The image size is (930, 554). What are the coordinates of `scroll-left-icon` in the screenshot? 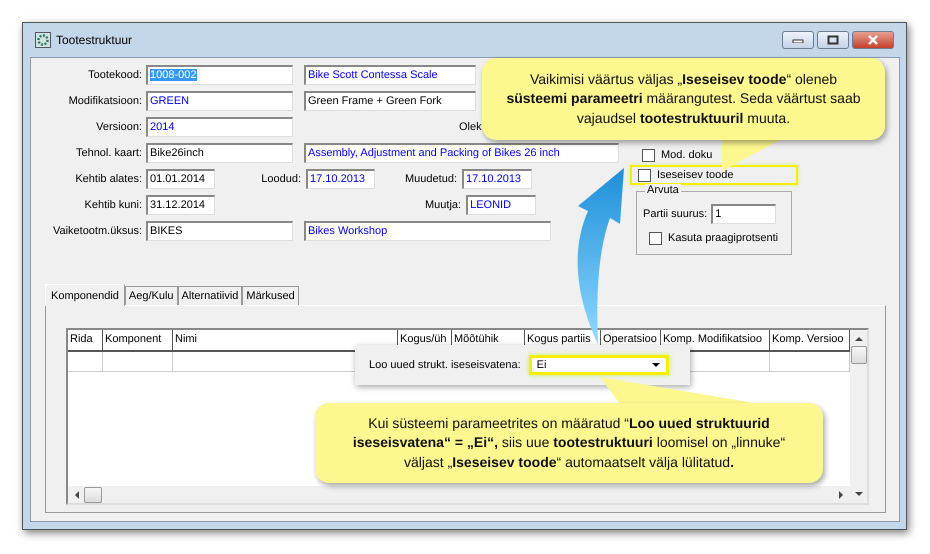 It's located at (77, 494).